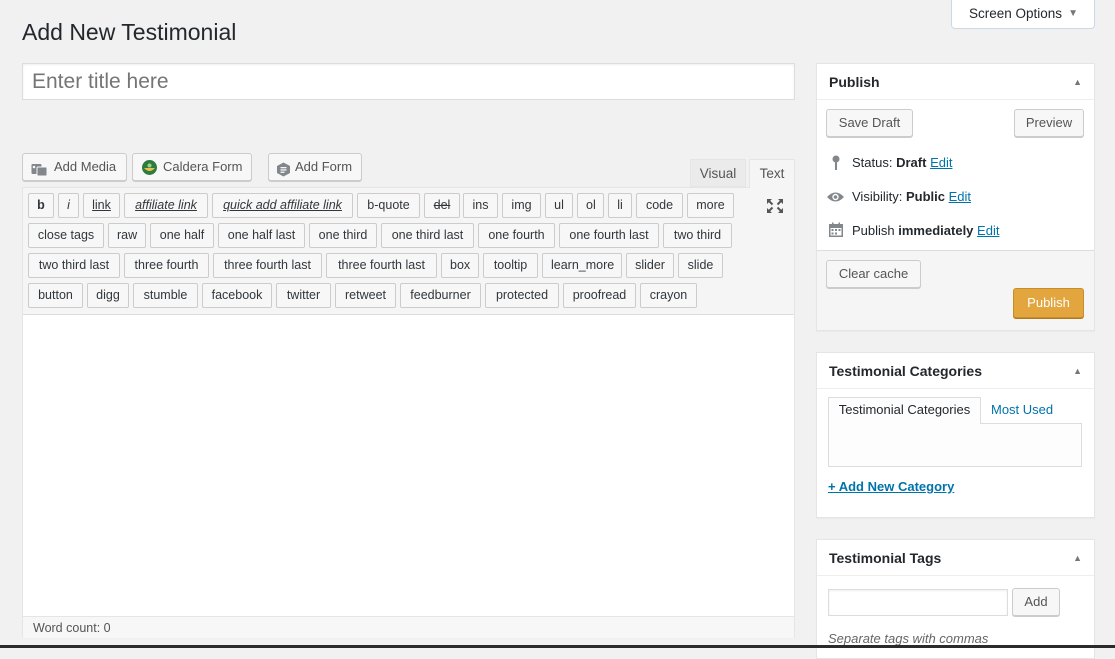 The width and height of the screenshot is (1115, 659). Describe the element at coordinates (710, 205) in the screenshot. I see `quicktag-more: more` at that location.